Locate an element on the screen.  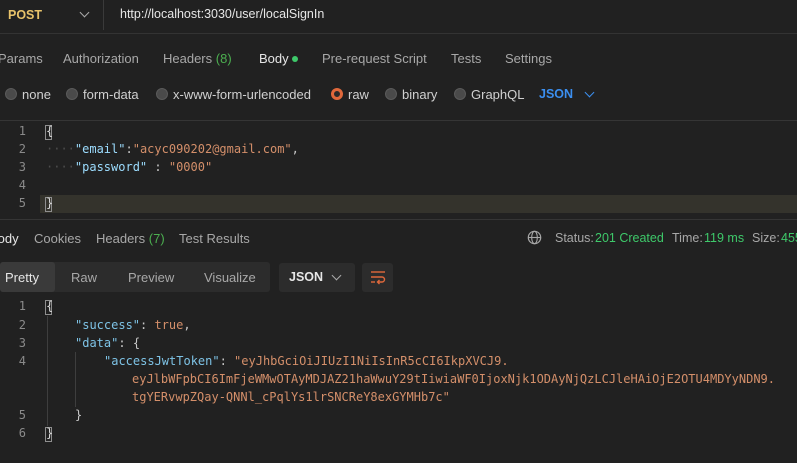
globe-icon is located at coordinates (534, 237).